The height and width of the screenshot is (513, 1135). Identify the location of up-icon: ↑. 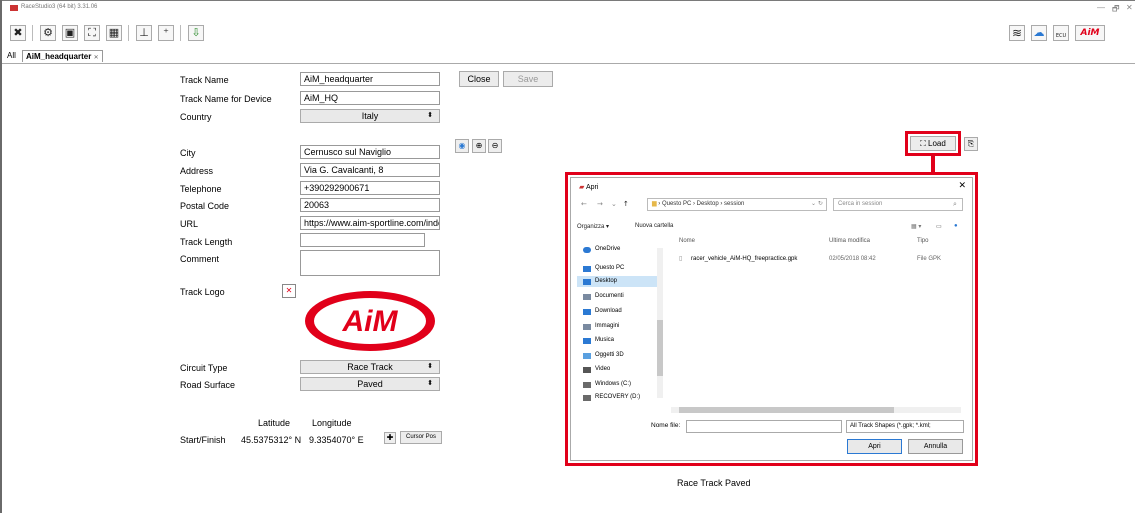
(626, 204).